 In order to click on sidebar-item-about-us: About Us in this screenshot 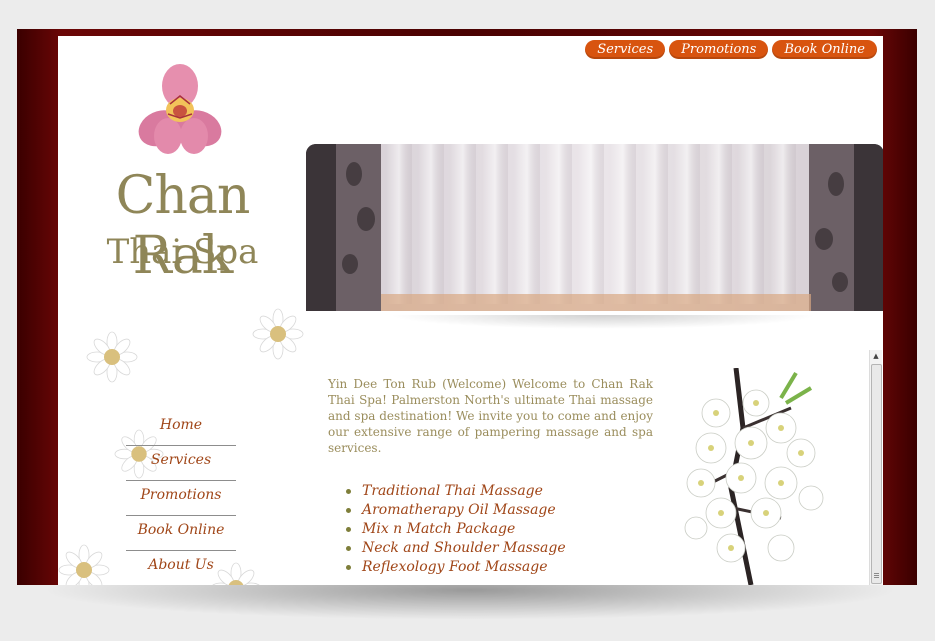, I will do `click(181, 568)`.